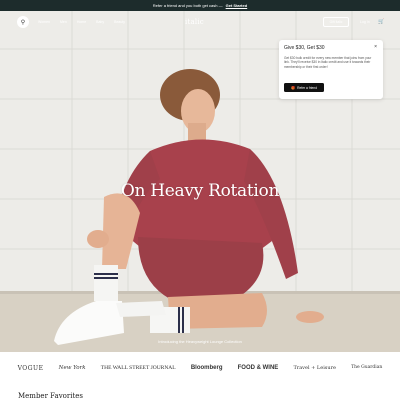 The width and height of the screenshot is (400, 400). I want to click on nav-item-men: Men, so click(63, 22).